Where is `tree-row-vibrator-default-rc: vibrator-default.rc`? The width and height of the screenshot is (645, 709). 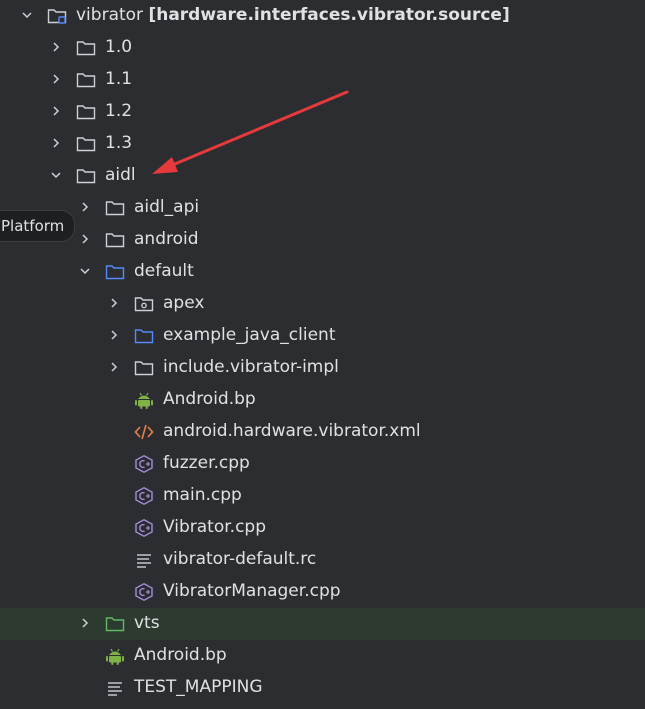 tree-row-vibrator-default-rc: vibrator-default.rc is located at coordinates (322, 560).